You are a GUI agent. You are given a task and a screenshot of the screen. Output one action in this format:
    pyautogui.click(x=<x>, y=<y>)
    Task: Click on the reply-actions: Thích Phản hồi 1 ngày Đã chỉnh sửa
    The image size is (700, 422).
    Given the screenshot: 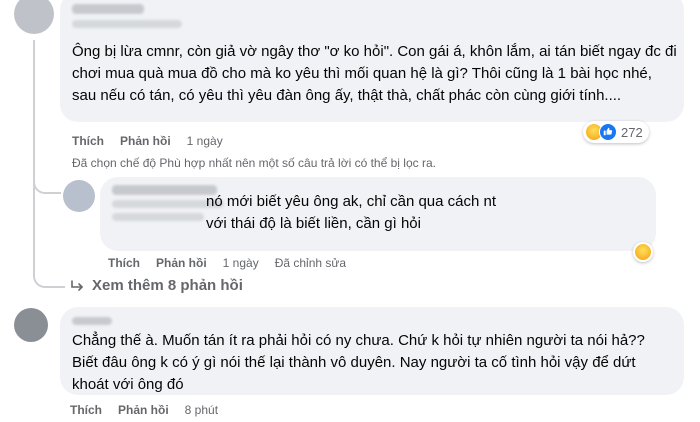 What is the action you would take?
    pyautogui.click(x=227, y=263)
    